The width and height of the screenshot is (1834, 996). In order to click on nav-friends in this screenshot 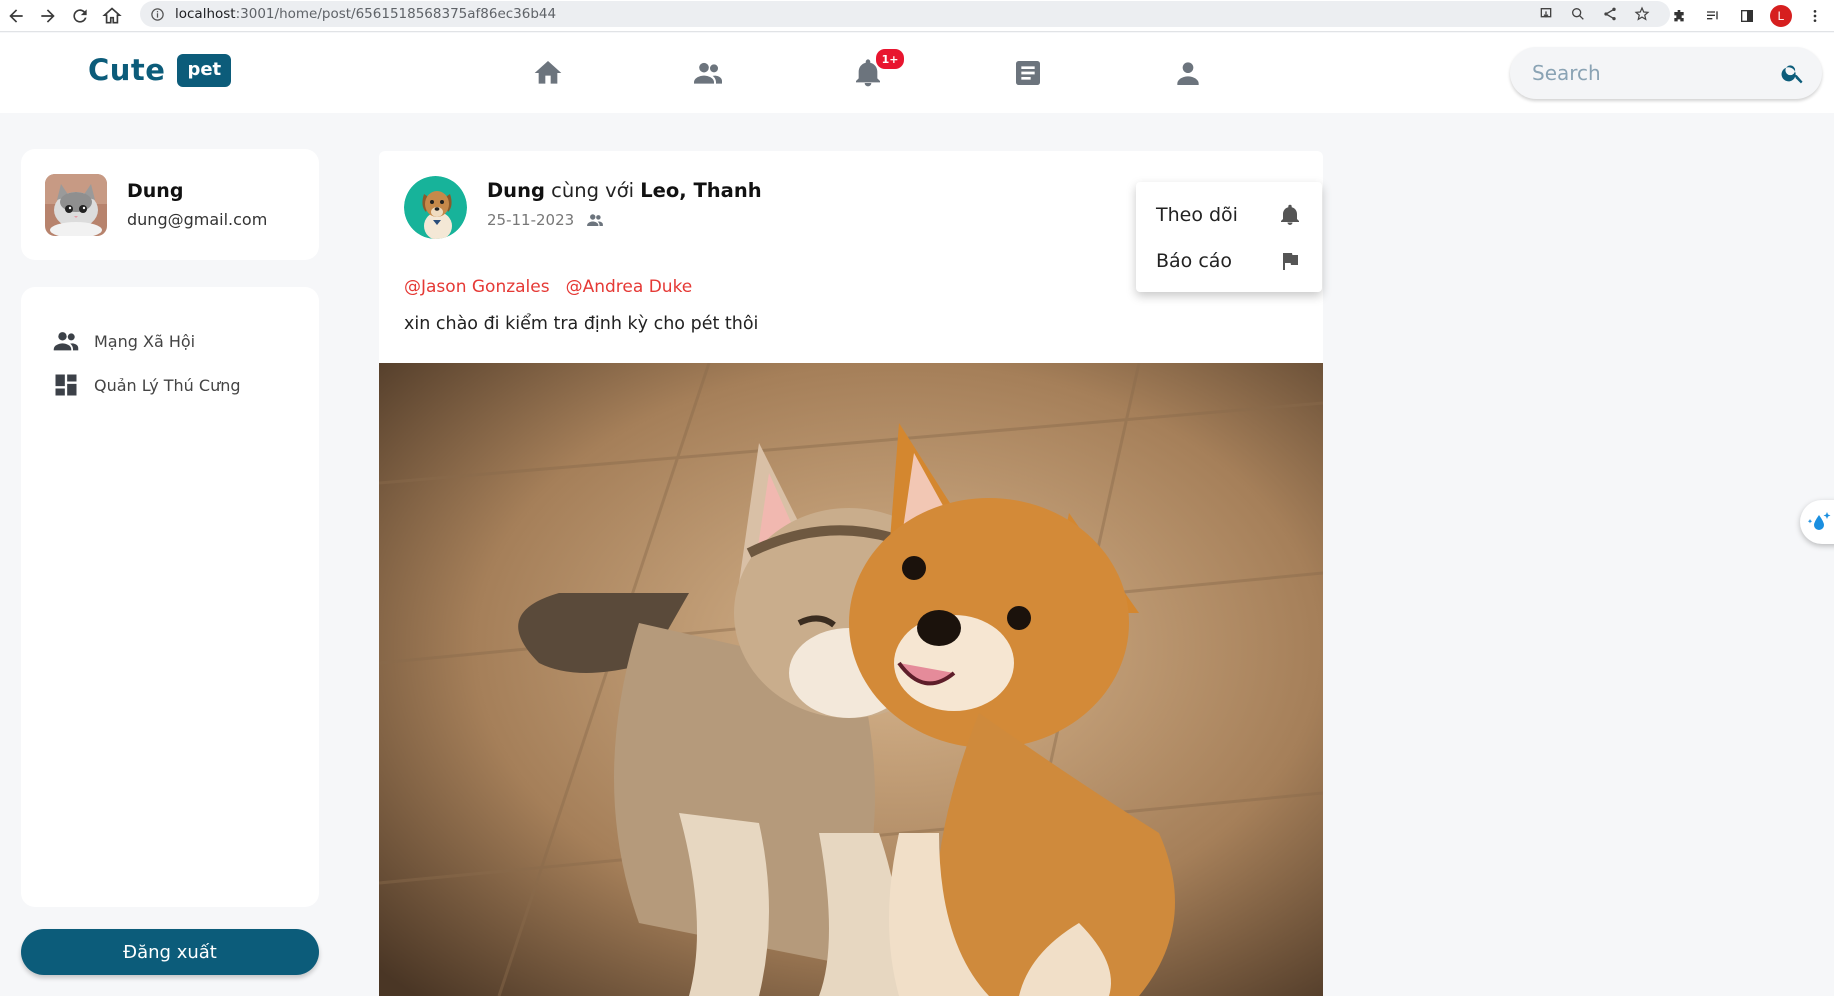, I will do `click(708, 73)`.